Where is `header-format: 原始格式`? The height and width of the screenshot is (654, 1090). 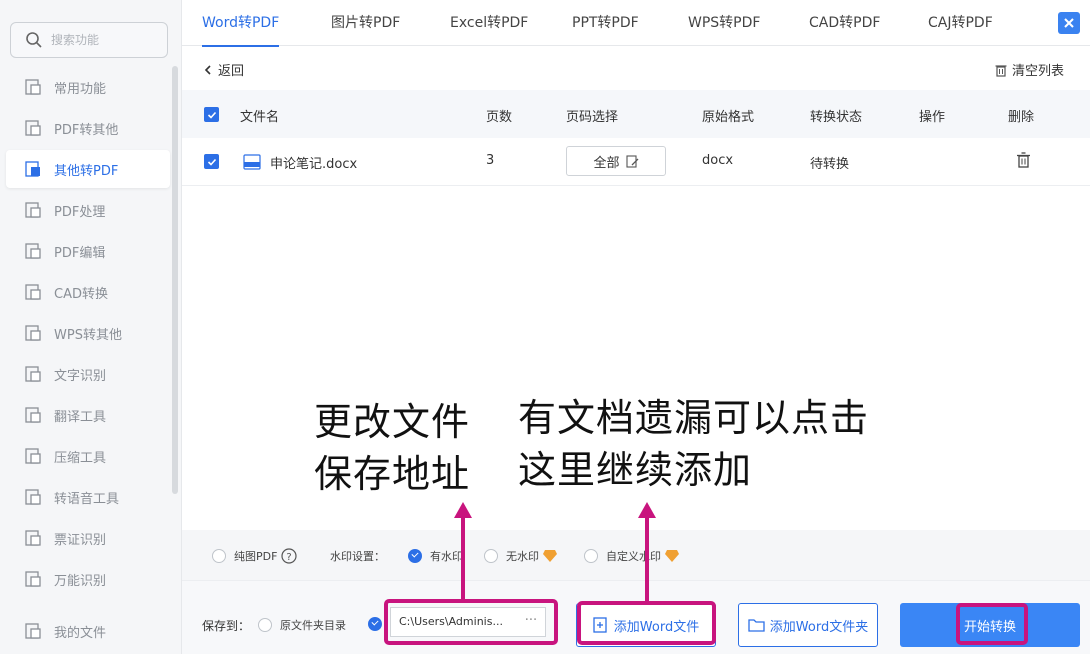
header-format: 原始格式 is located at coordinates (728, 117).